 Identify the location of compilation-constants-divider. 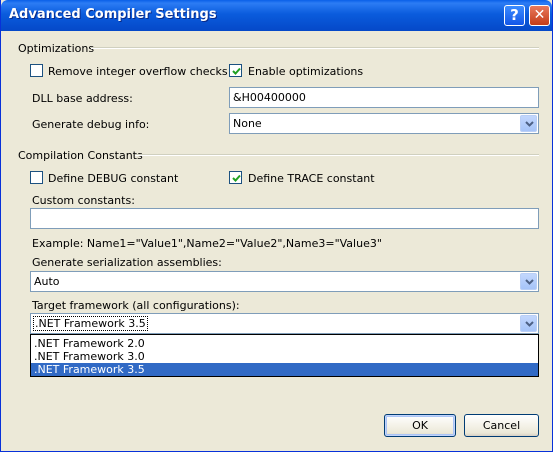
(337, 155).